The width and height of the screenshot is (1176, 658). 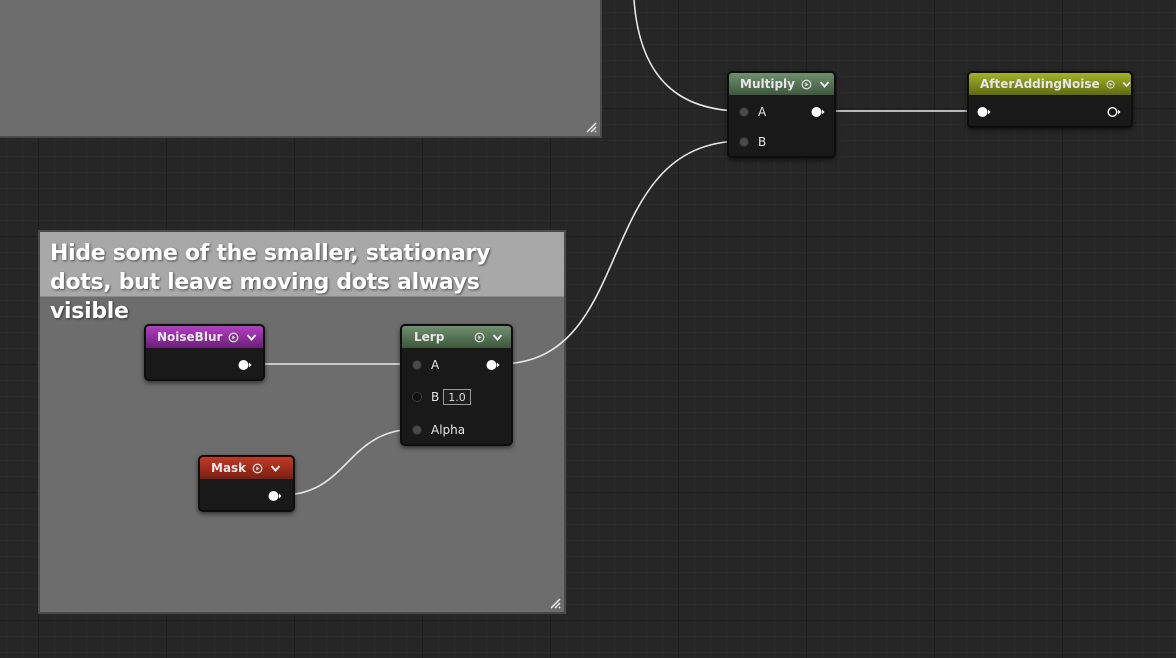 I want to click on comment-box-top, so click(x=301, y=69).